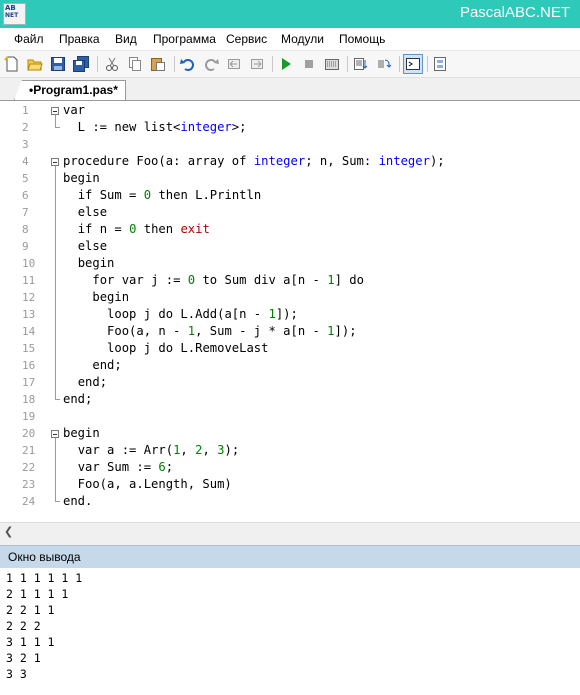 The width and height of the screenshot is (580, 695). I want to click on save-icon, so click(58, 64).